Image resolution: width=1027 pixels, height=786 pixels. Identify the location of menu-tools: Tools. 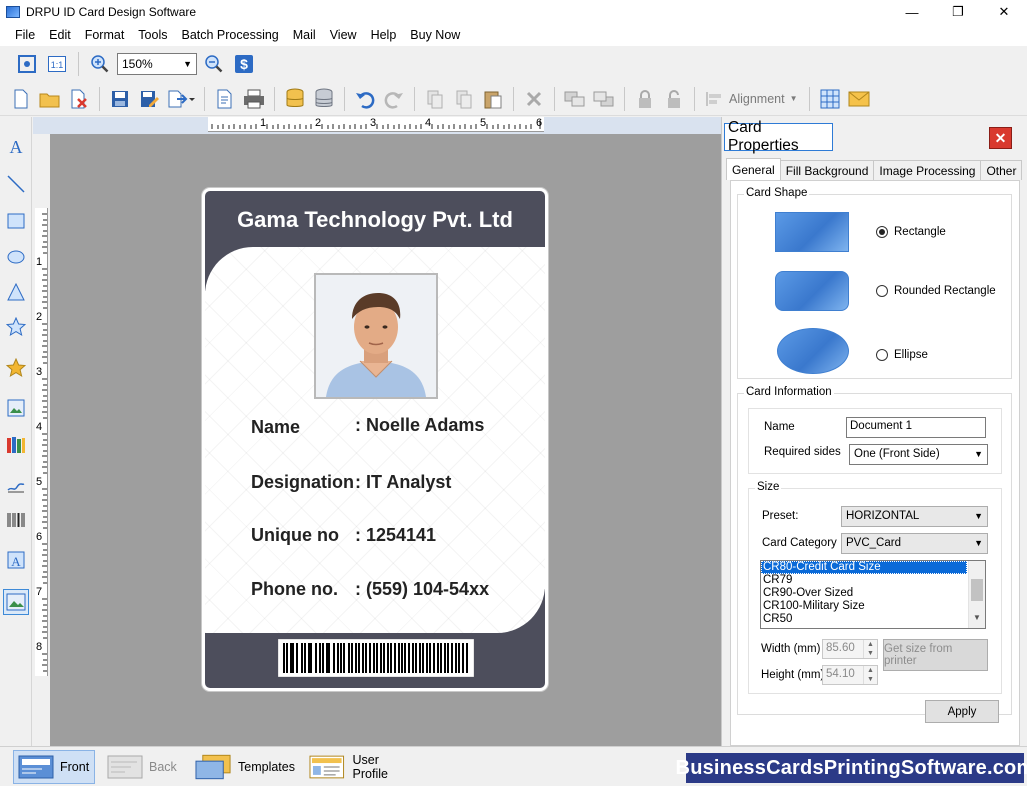
(152, 35).